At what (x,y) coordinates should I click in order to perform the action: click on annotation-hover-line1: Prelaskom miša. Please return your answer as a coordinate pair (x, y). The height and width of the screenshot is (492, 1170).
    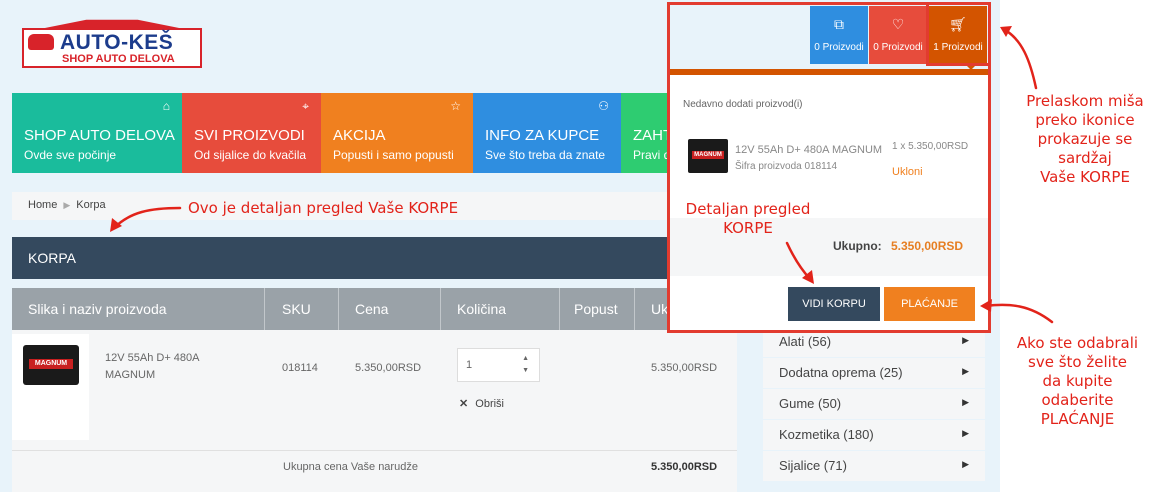
    Looking at the image, I should click on (1085, 101).